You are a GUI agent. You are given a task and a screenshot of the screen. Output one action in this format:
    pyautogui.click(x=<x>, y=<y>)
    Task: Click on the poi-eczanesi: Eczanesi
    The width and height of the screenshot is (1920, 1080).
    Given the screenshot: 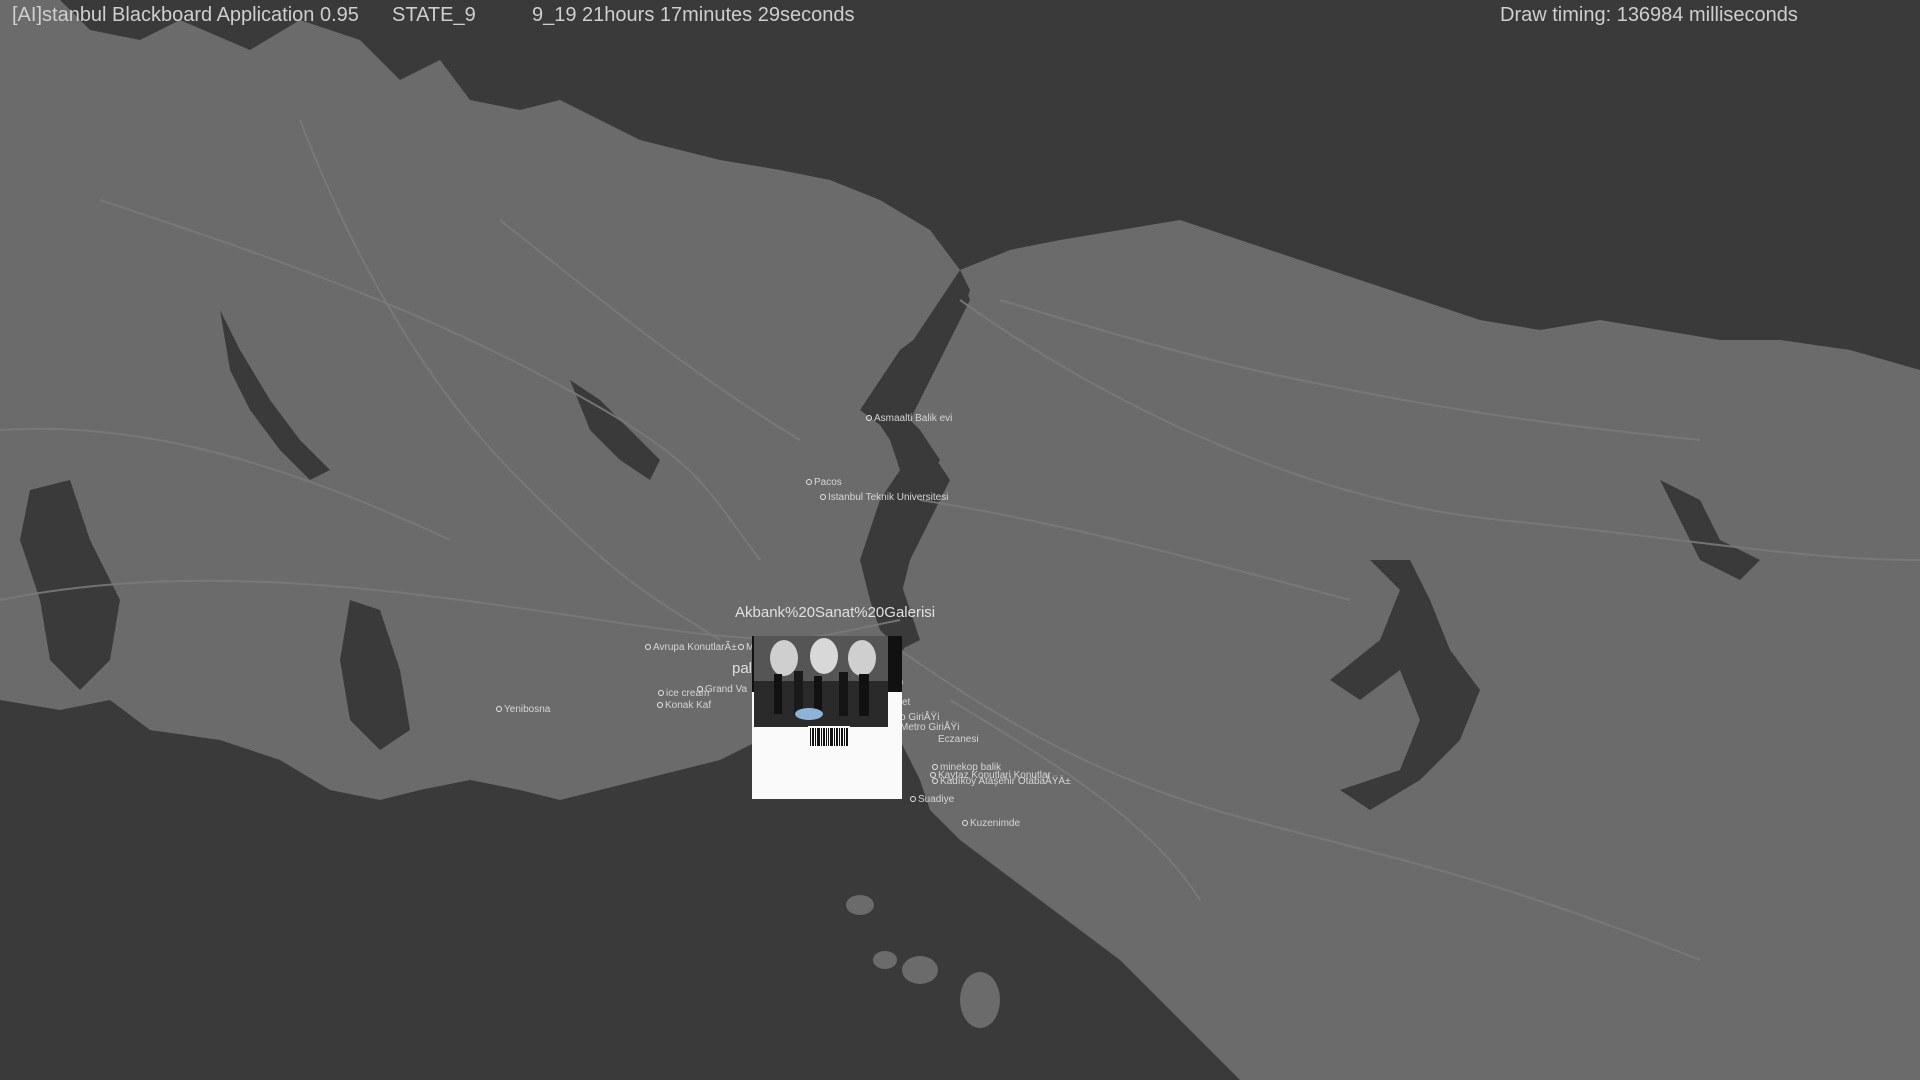 What is the action you would take?
    pyautogui.click(x=958, y=740)
    